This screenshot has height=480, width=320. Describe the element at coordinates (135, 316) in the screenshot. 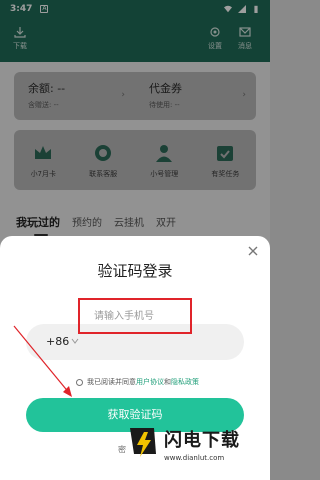

I see `phone-input` at that location.